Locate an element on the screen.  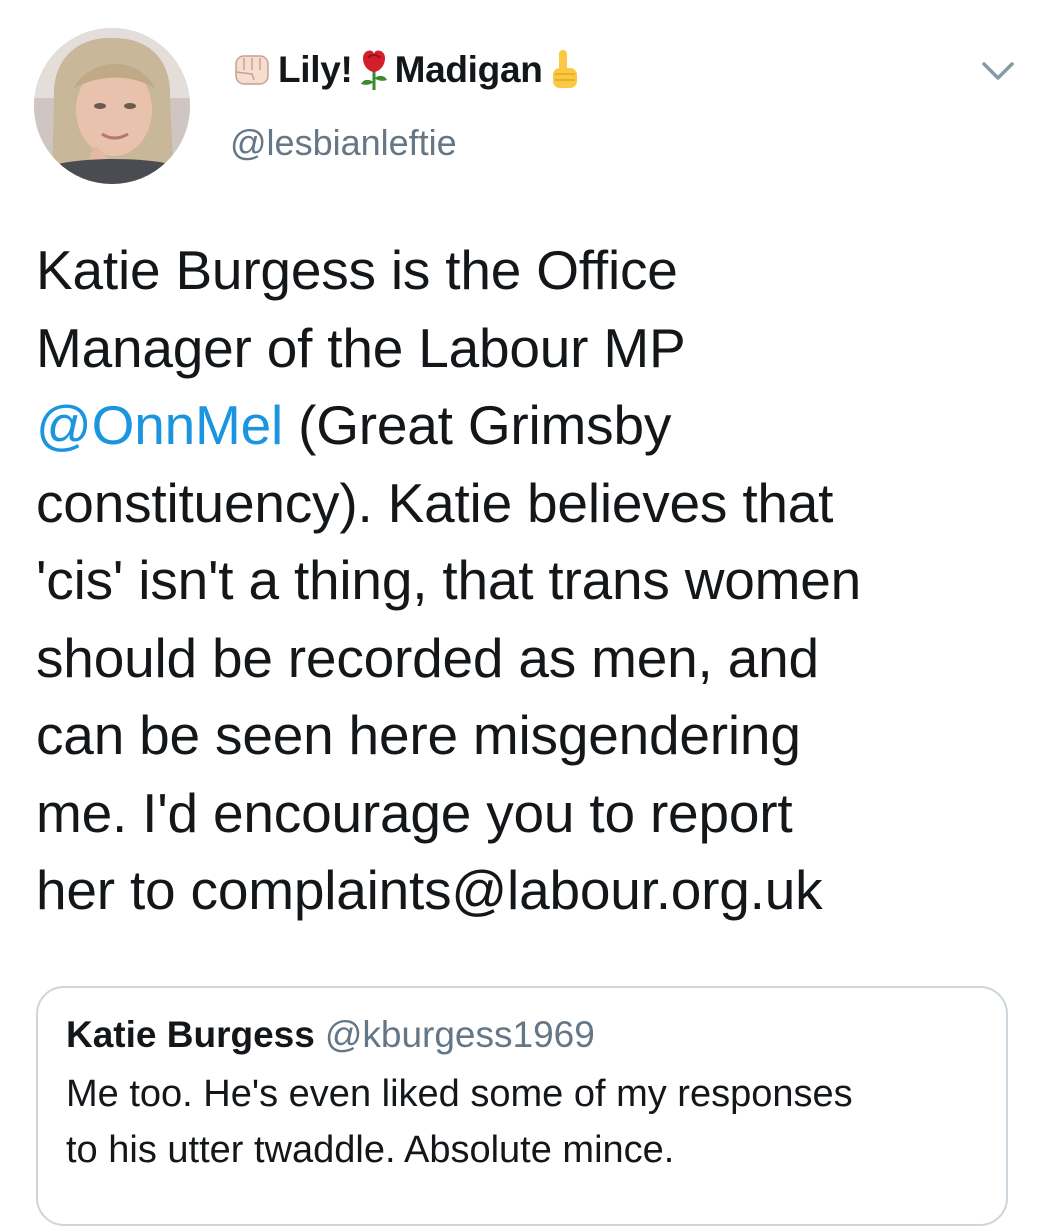
raised-fist-icon is located at coordinates (252, 70).